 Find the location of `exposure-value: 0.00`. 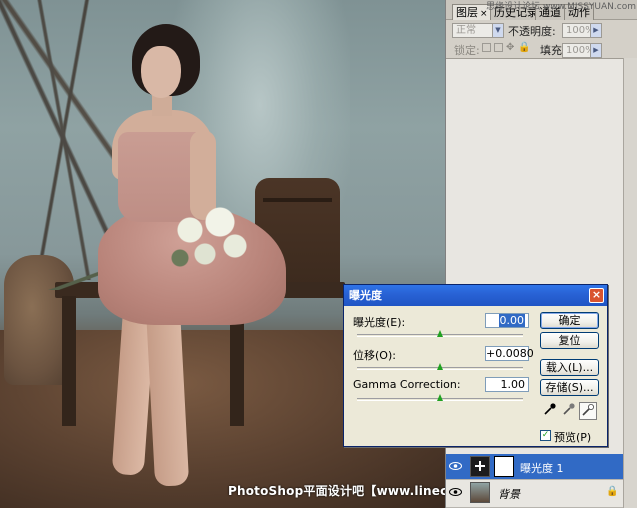

exposure-value: 0.00 is located at coordinates (511, 320).